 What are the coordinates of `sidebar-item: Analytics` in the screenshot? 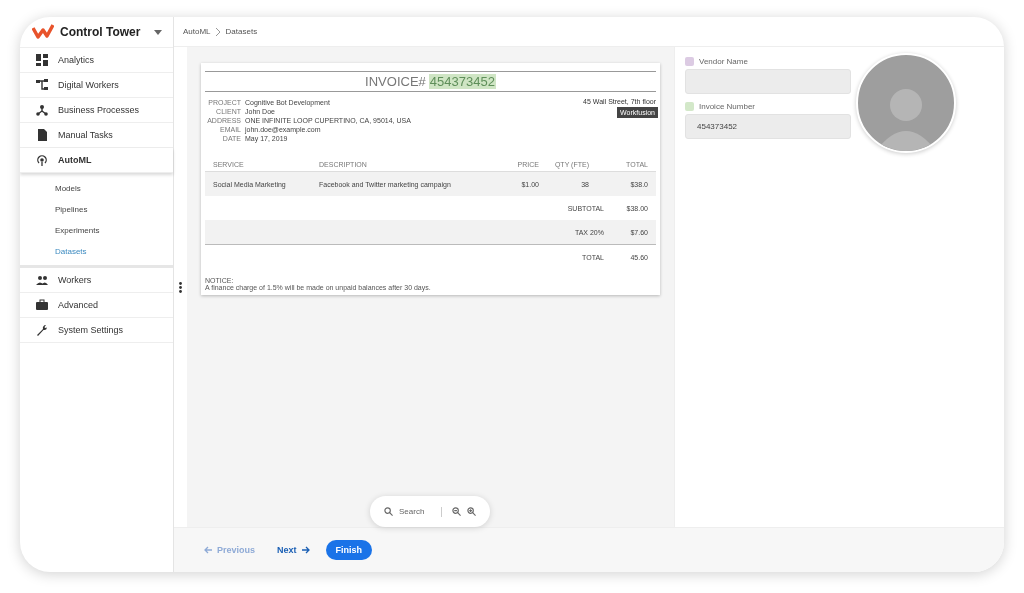 It's located at (96, 60).